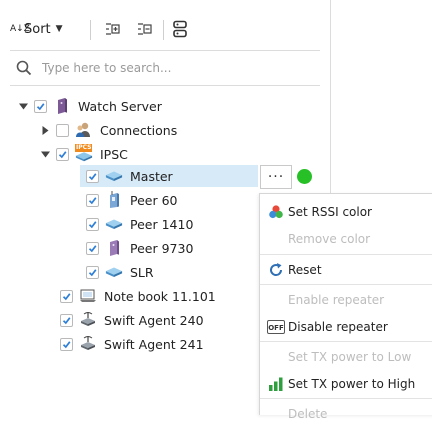 This screenshot has width=432, height=427. I want to click on collapse-all-icon, so click(144, 29).